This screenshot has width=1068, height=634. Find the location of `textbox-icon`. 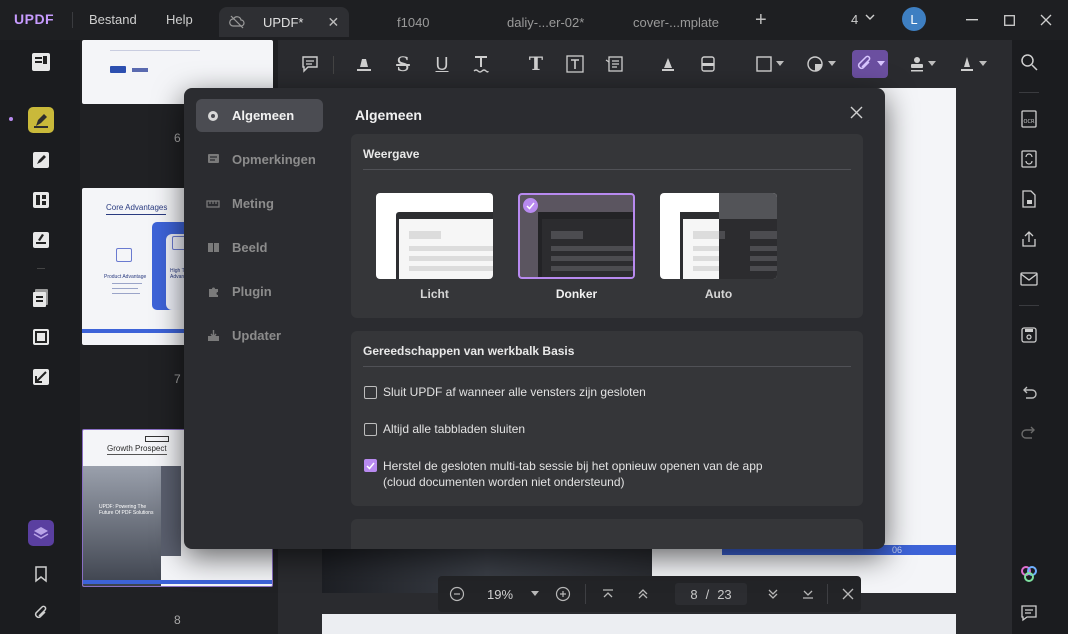

textbox-icon is located at coordinates (575, 64).